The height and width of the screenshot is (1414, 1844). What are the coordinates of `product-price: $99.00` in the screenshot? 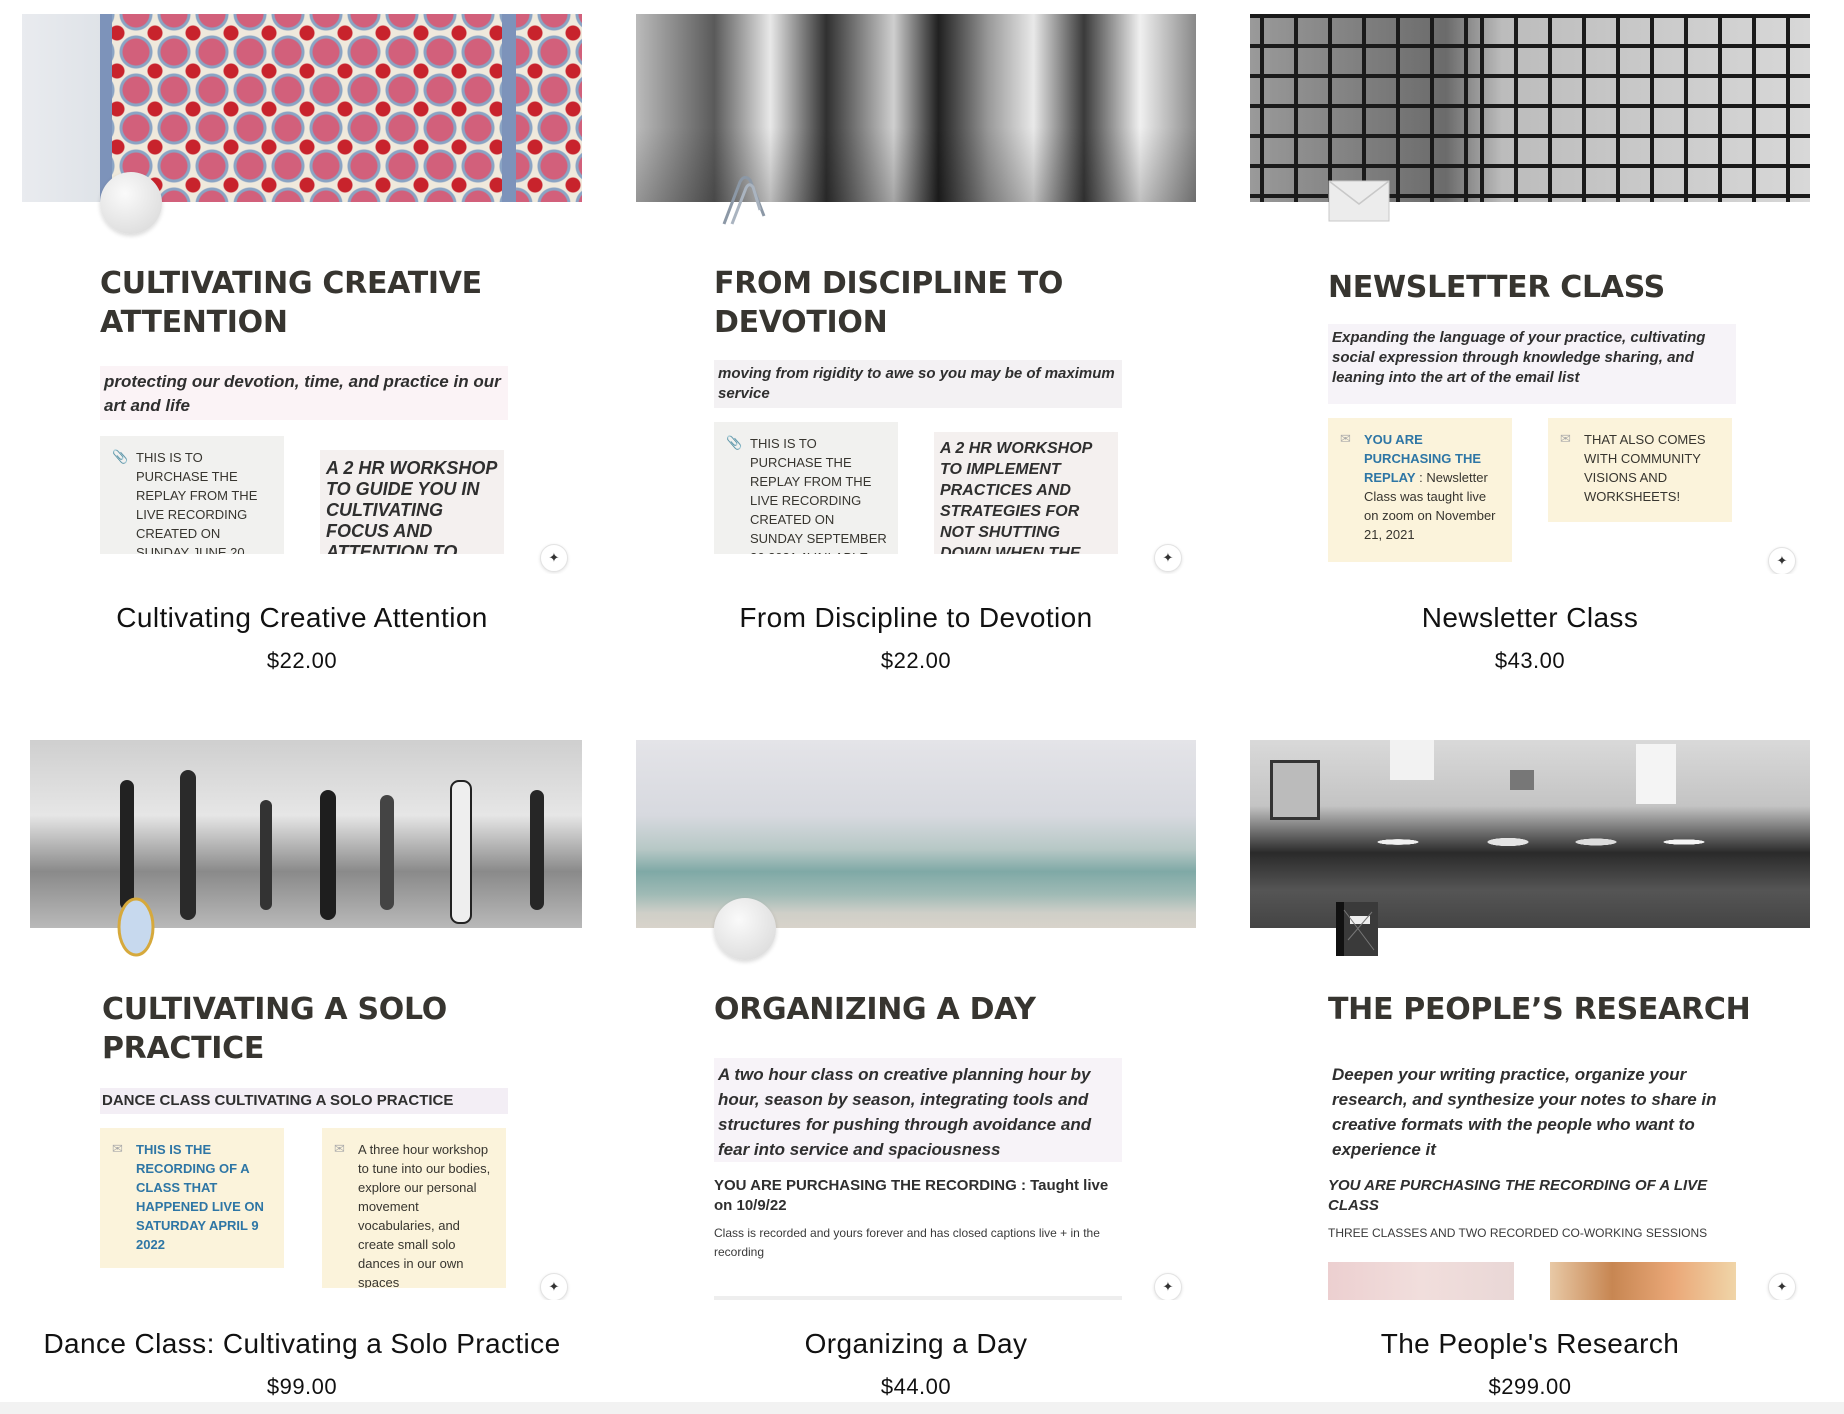 It's located at (302, 1386).